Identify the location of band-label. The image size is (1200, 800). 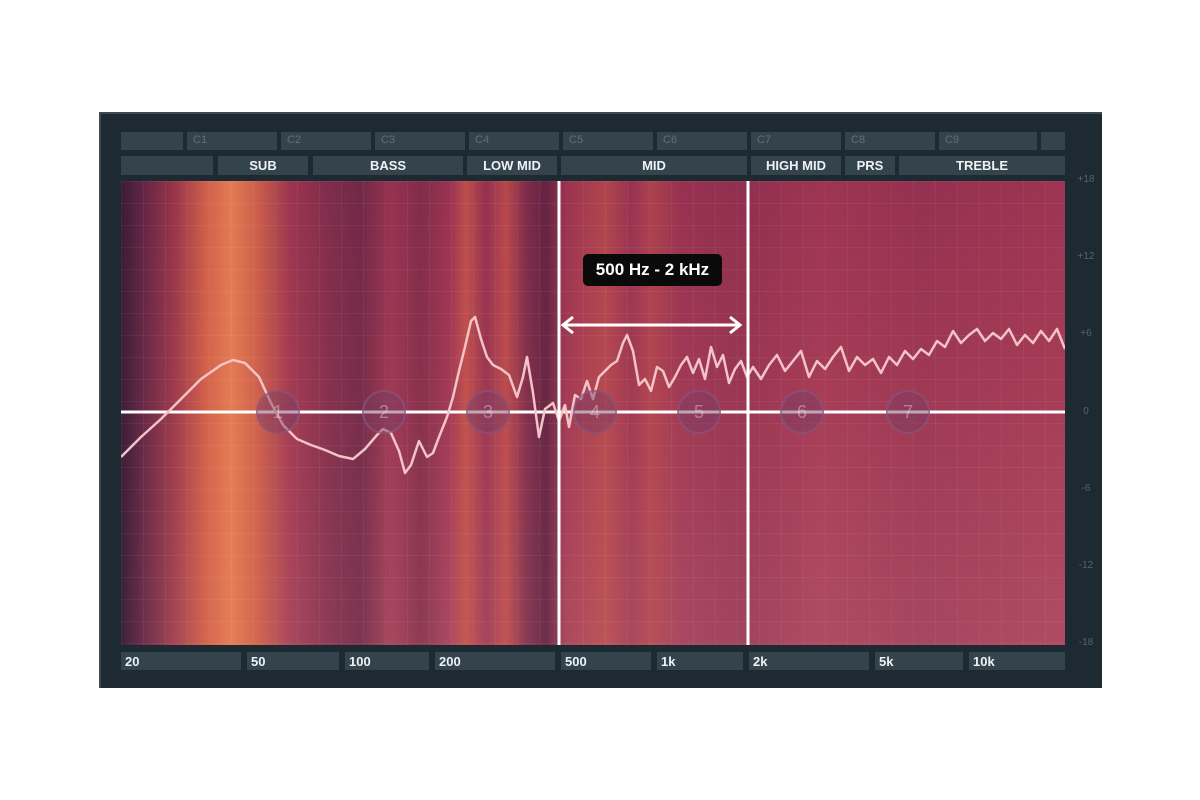
(167, 165).